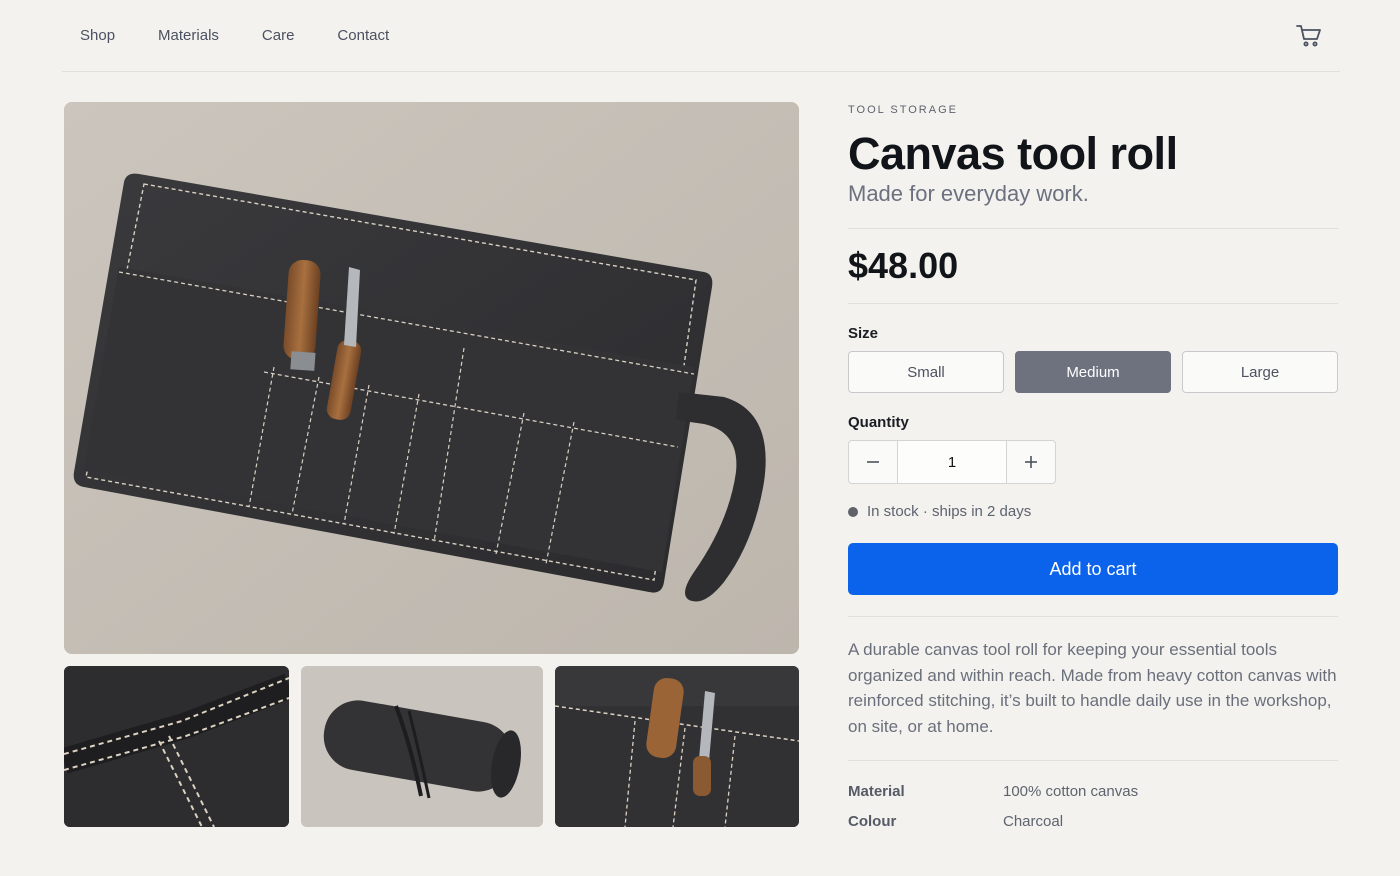 The height and width of the screenshot is (876, 1400). What do you see at coordinates (1071, 791) in the screenshot?
I see `spec-value-material: 100% cotton canvas` at bounding box center [1071, 791].